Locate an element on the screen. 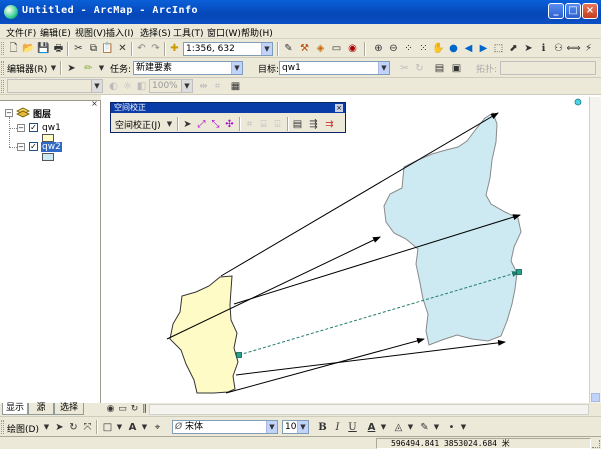 Image resolution: width=601 pixels, height=449 pixels. scroll-down-button is located at coordinates (595, 397).